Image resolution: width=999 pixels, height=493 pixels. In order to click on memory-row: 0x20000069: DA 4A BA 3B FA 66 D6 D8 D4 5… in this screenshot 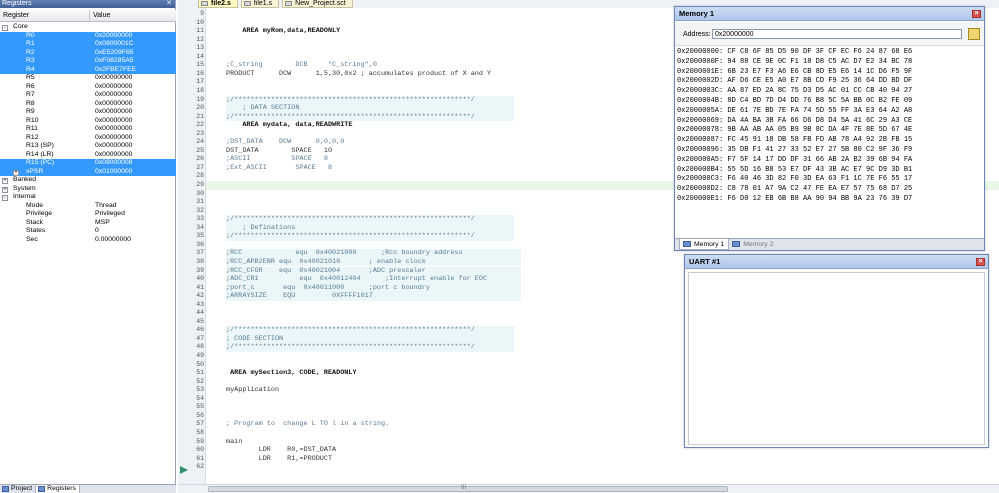, I will do `click(829, 122)`.